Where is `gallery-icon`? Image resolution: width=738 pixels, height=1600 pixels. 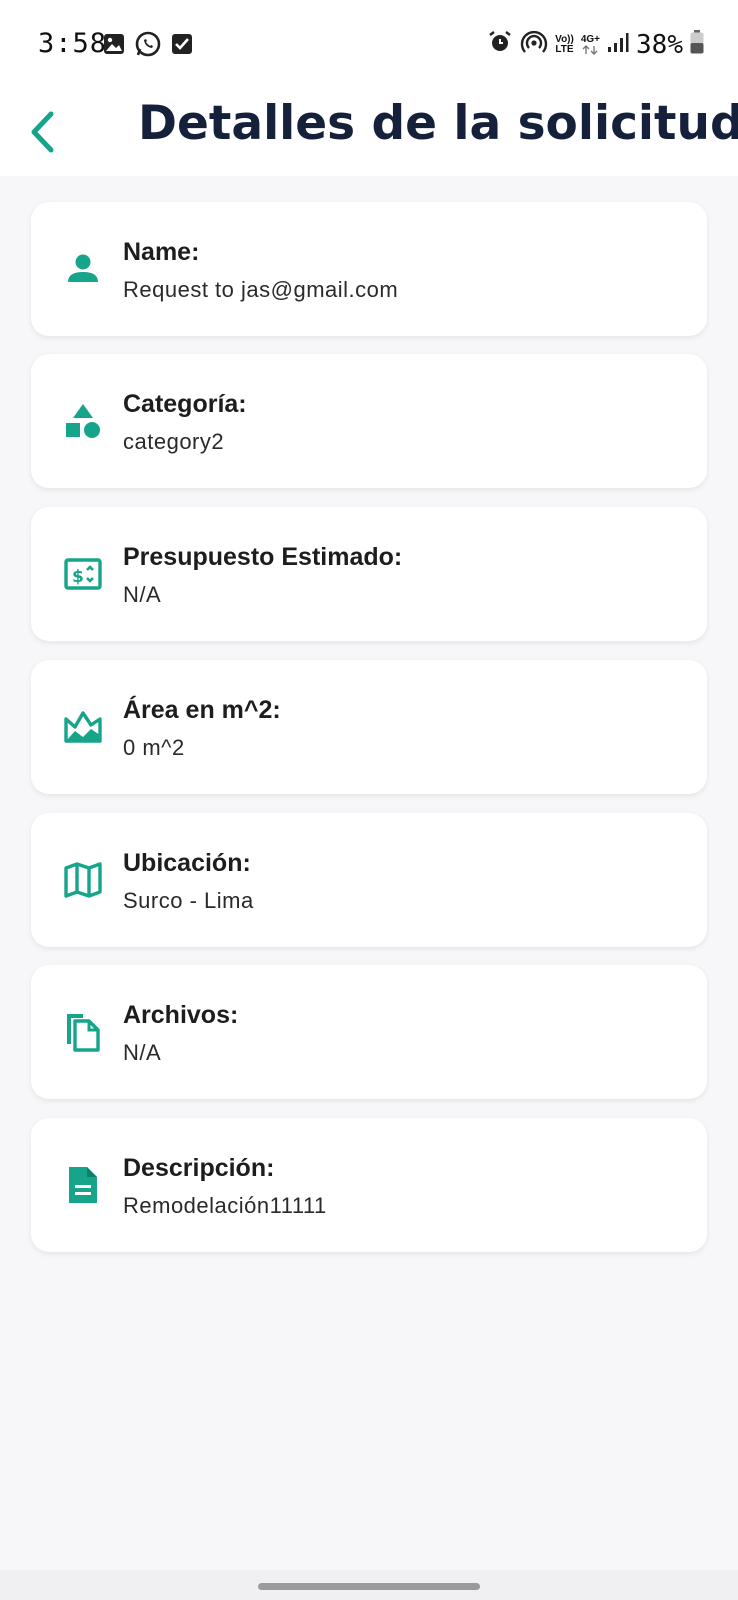 gallery-icon is located at coordinates (114, 46).